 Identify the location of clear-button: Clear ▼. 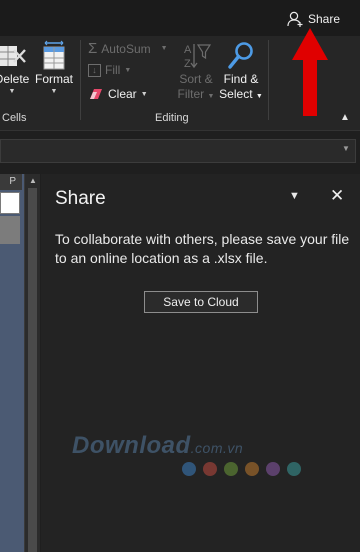
(118, 94).